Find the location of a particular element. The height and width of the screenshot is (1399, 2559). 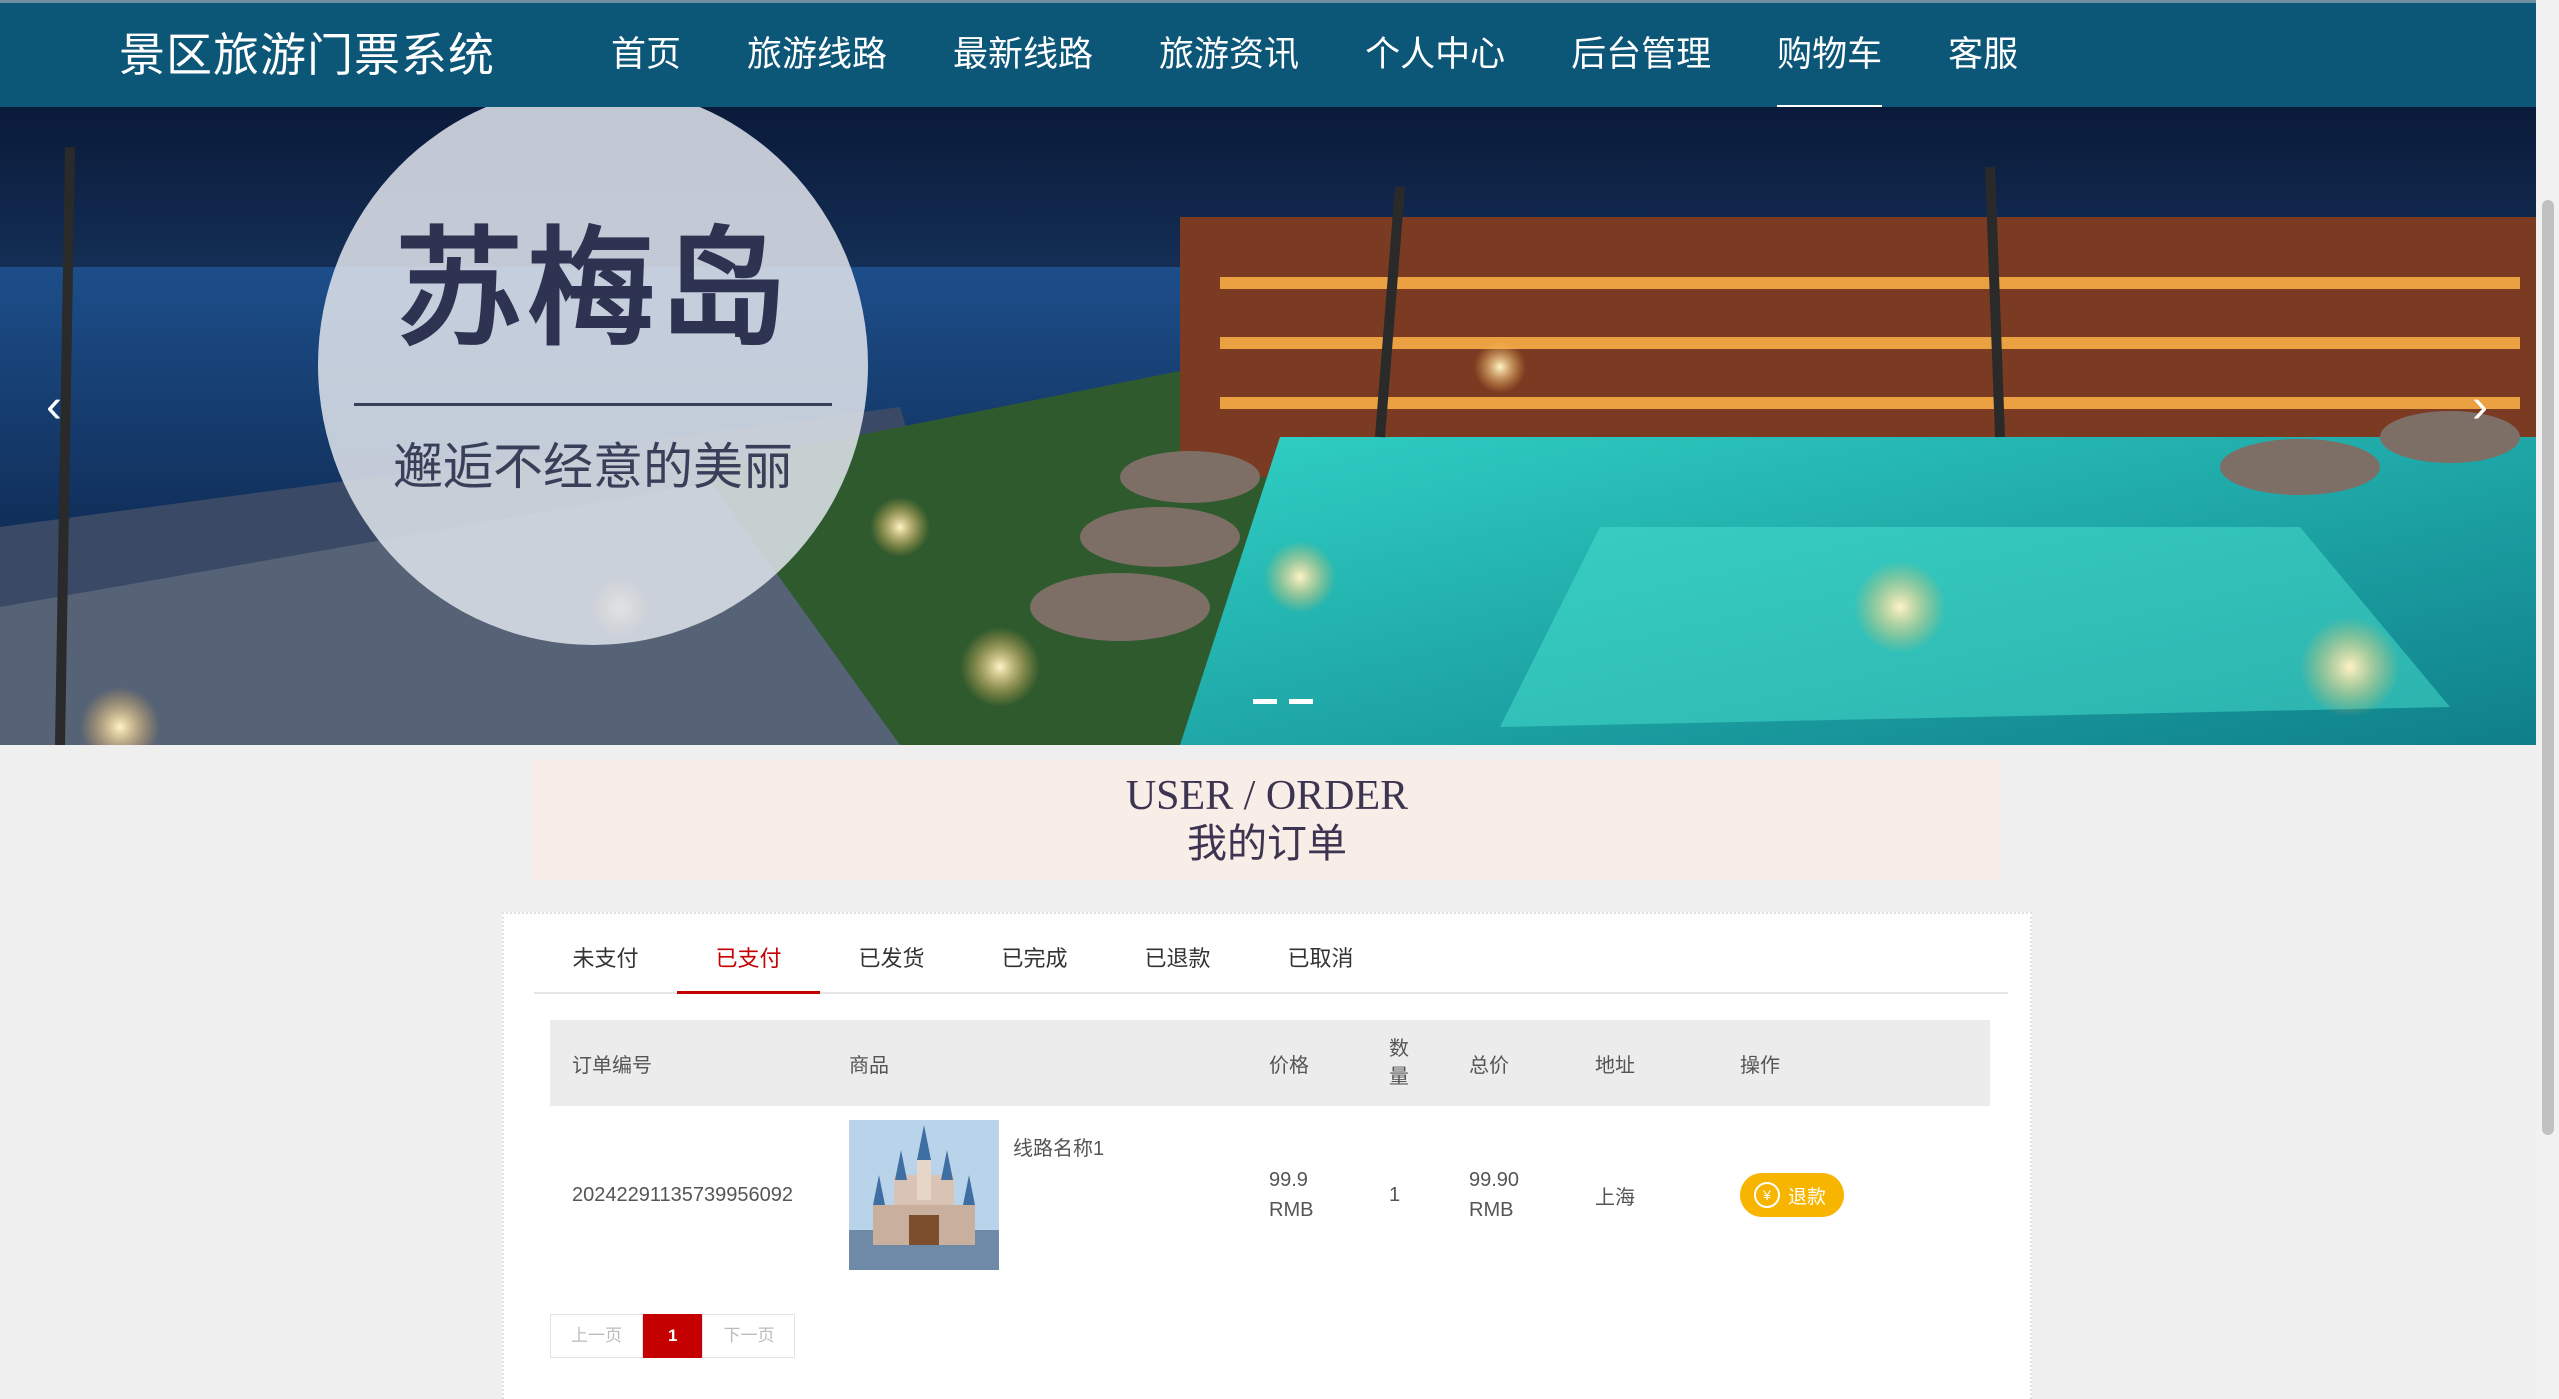

cell-qty: 1 is located at coordinates (1395, 1194).